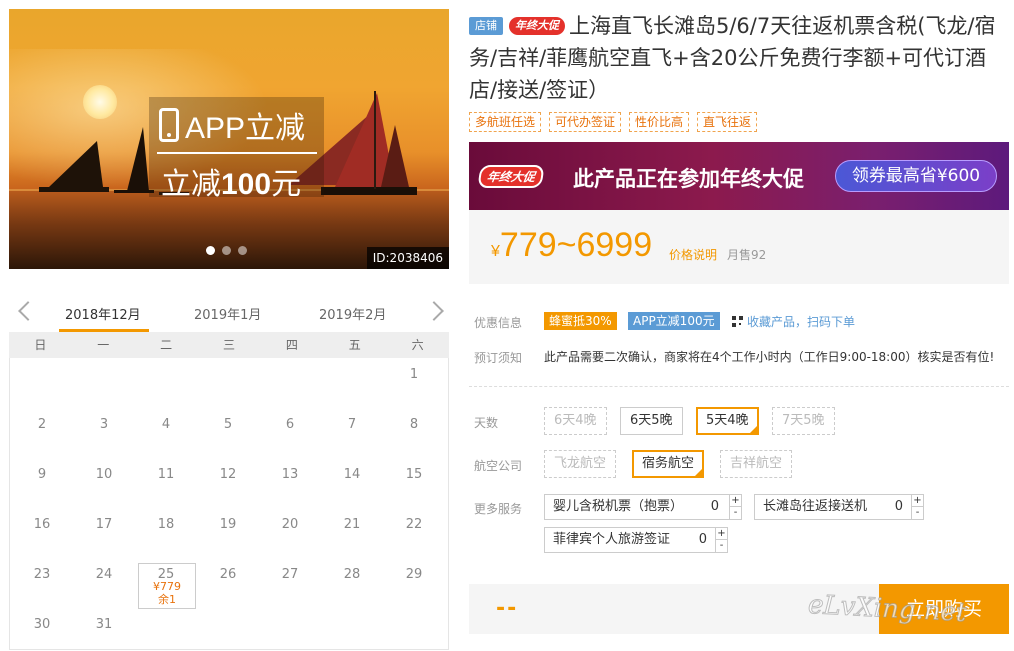 Image resolution: width=1014 pixels, height=651 pixels. What do you see at coordinates (352, 474) in the screenshot?
I see `calendar-day: 14` at bounding box center [352, 474].